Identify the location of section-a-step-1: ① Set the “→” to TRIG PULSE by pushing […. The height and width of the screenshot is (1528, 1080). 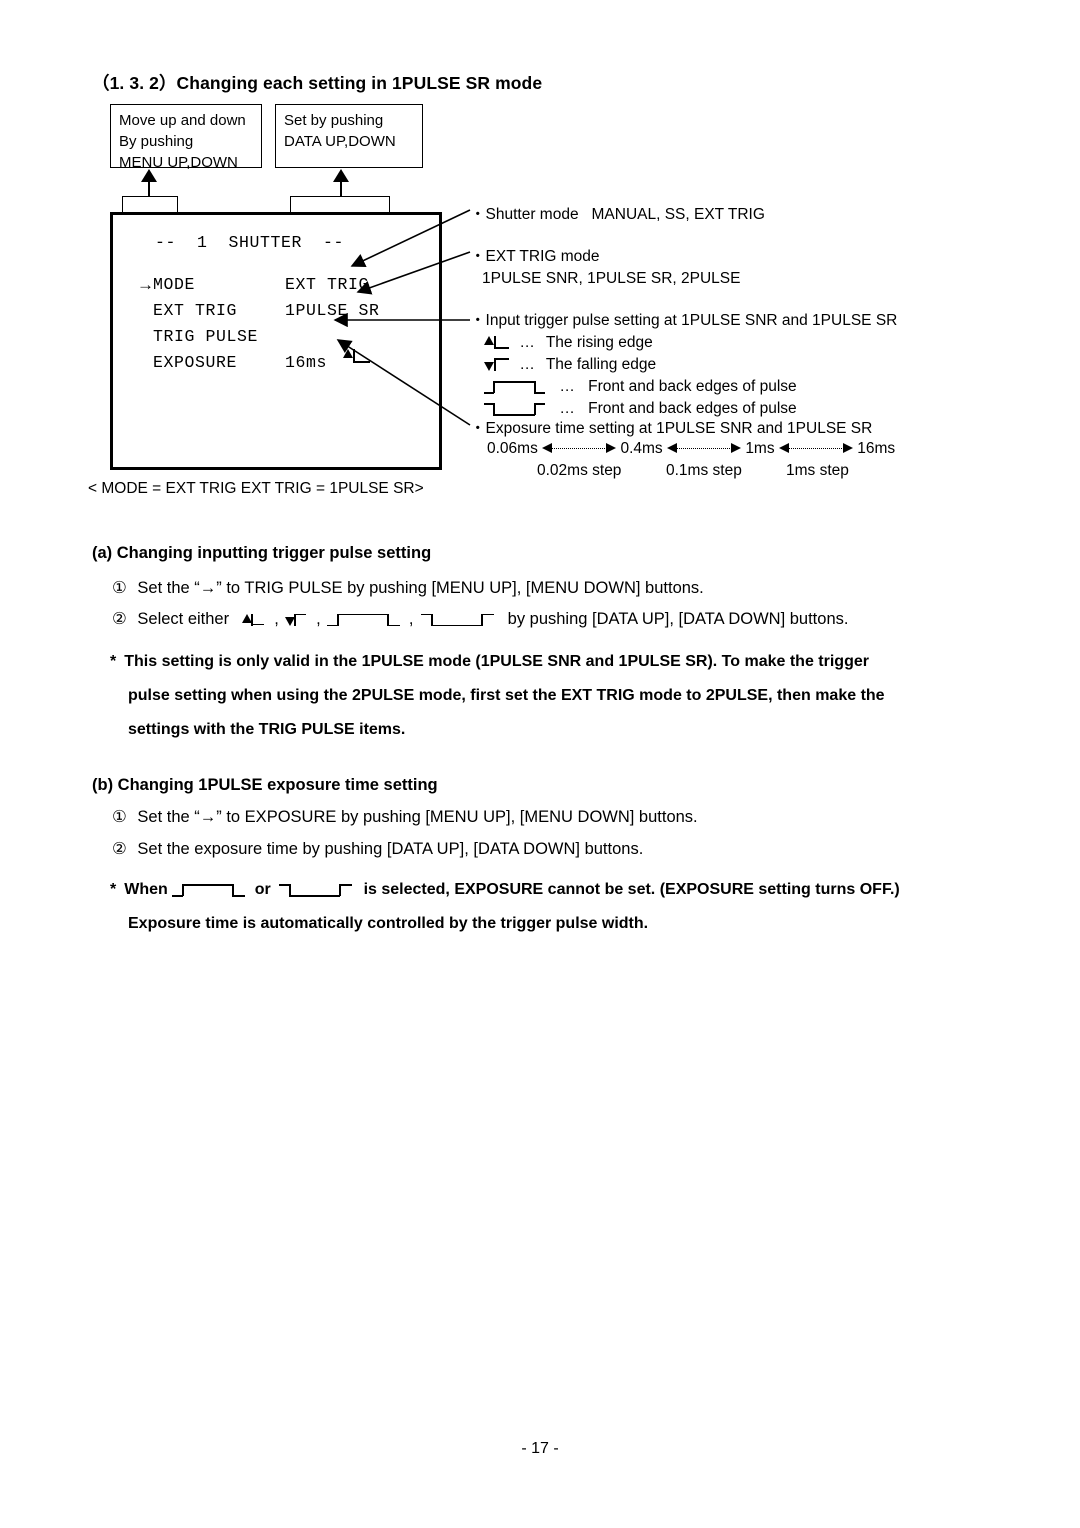
(408, 588).